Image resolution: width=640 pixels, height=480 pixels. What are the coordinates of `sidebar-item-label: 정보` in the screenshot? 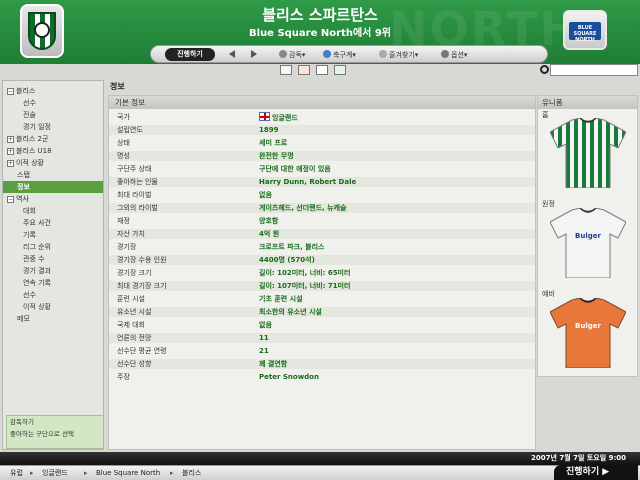 It's located at (23, 187).